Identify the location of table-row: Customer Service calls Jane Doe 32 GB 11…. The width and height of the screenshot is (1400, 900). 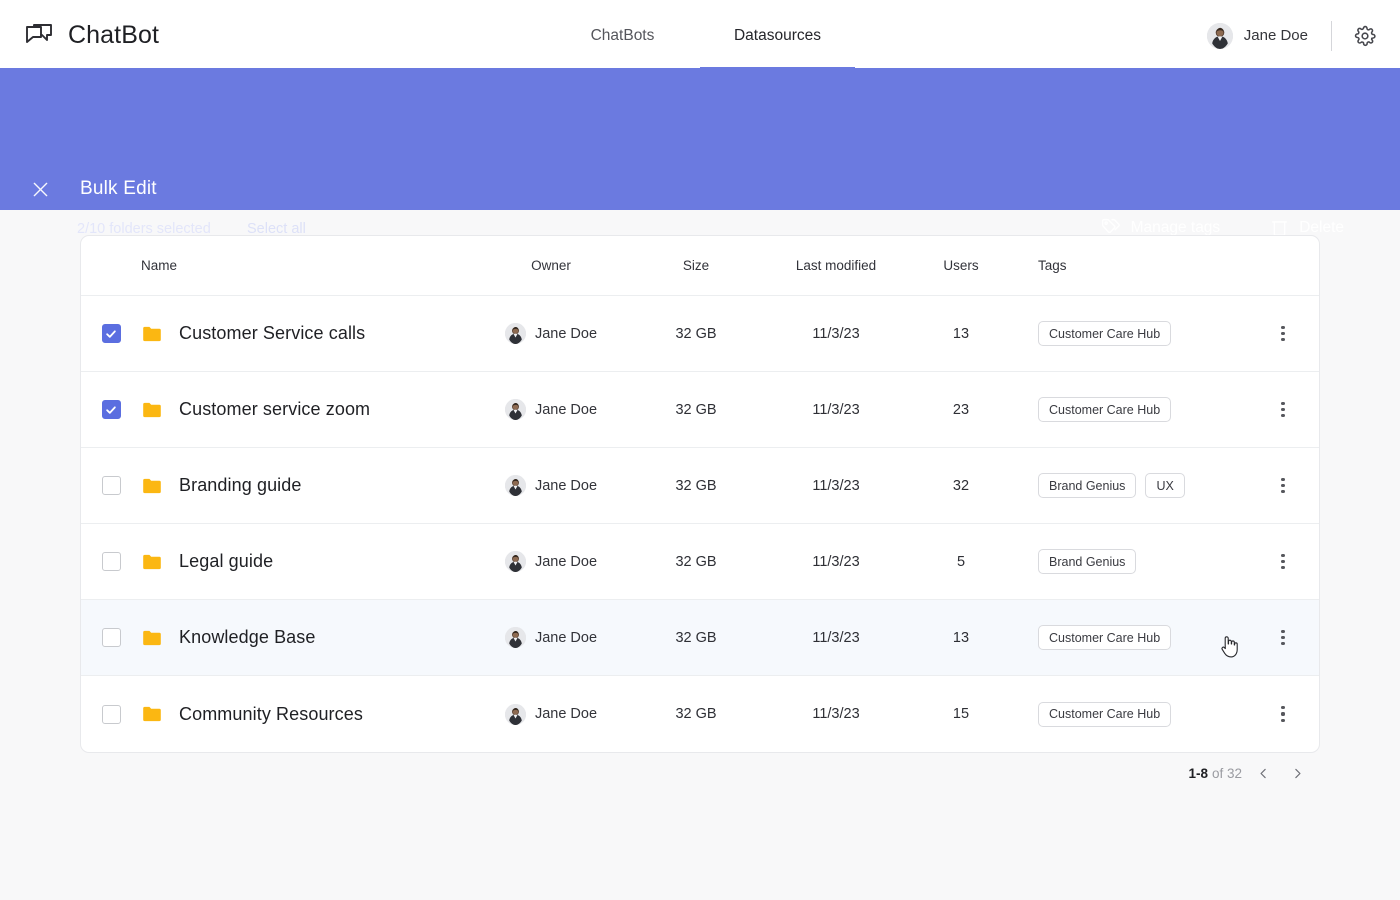
(700, 334).